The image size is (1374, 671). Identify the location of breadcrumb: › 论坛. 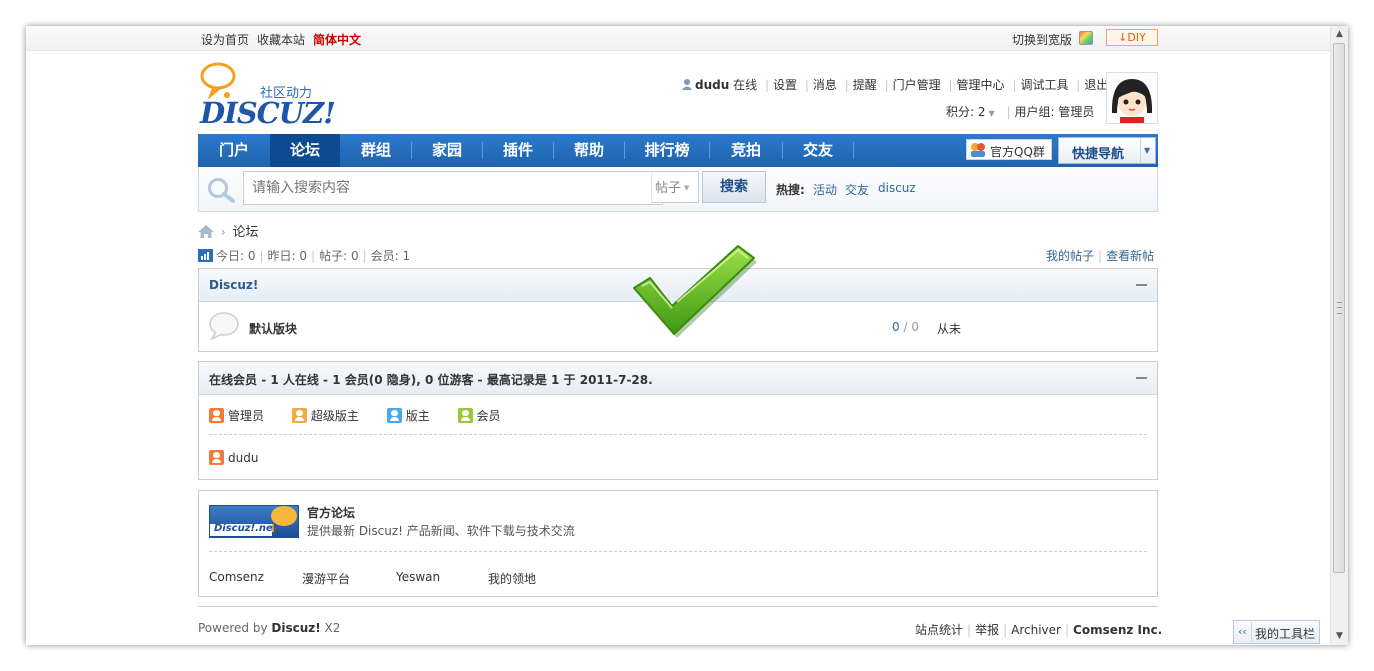
(228, 231).